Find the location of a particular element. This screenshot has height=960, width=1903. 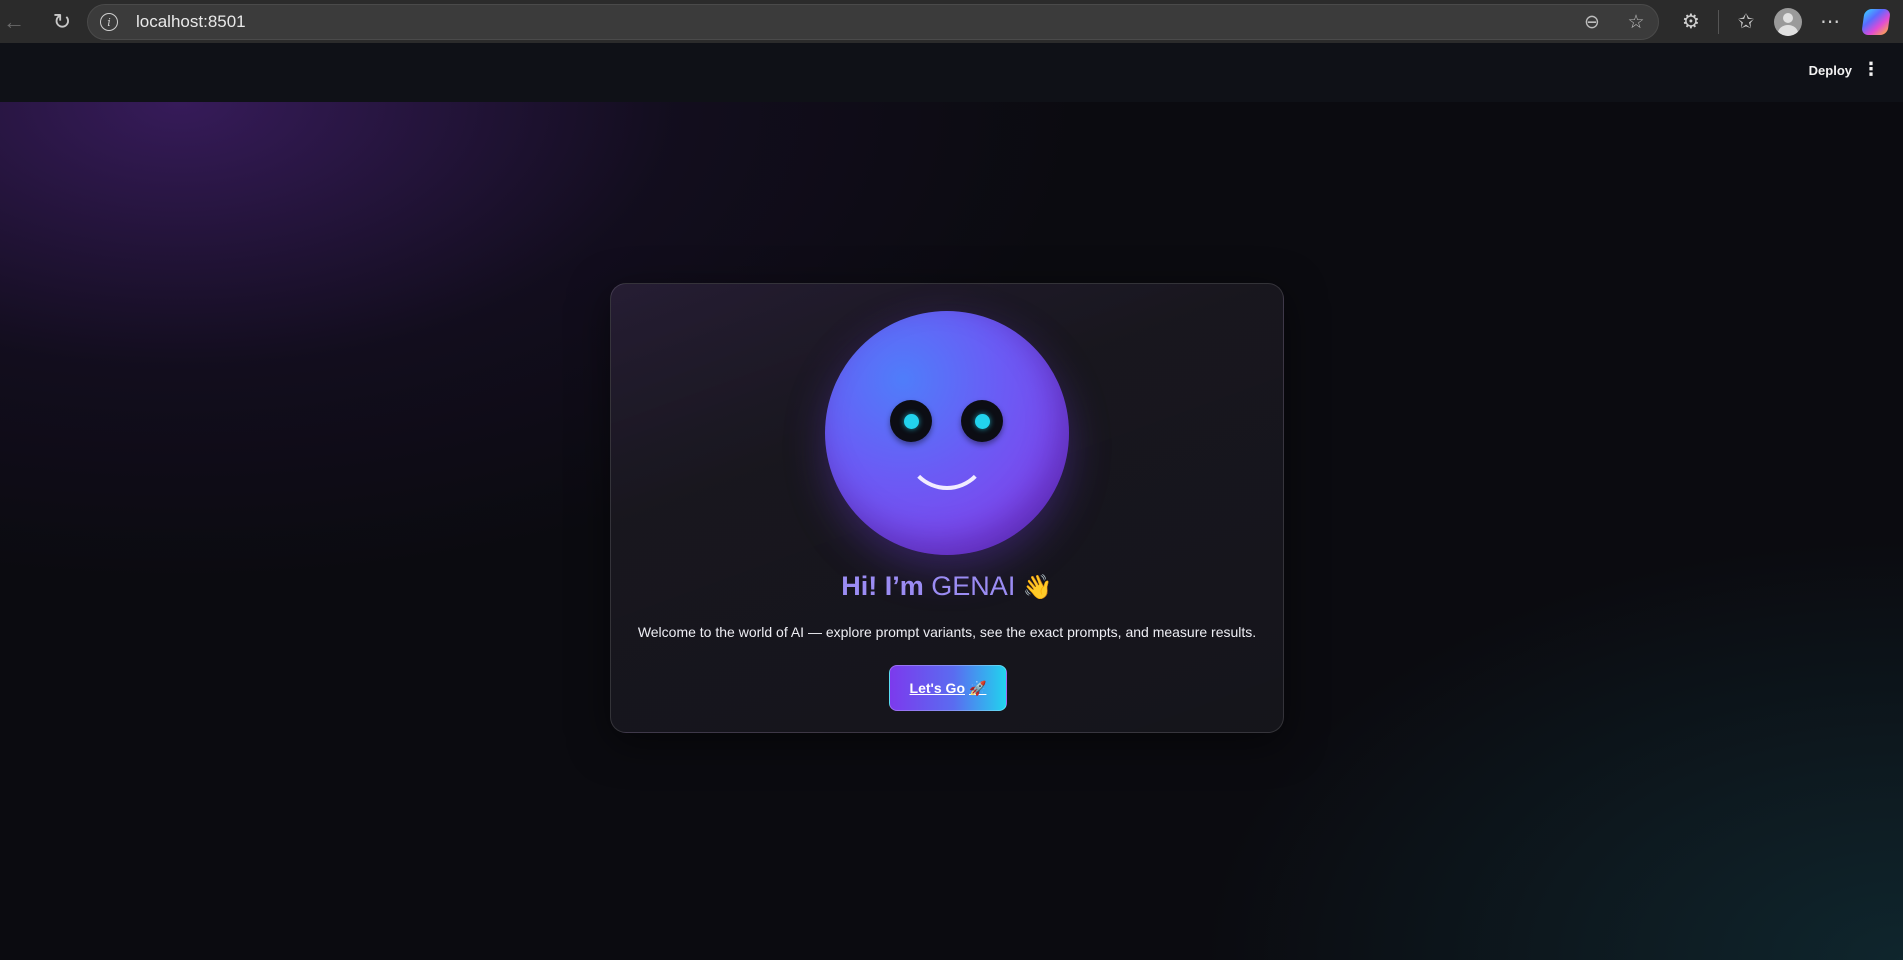

app-header: Deploy ⋮ is located at coordinates (951, 72).